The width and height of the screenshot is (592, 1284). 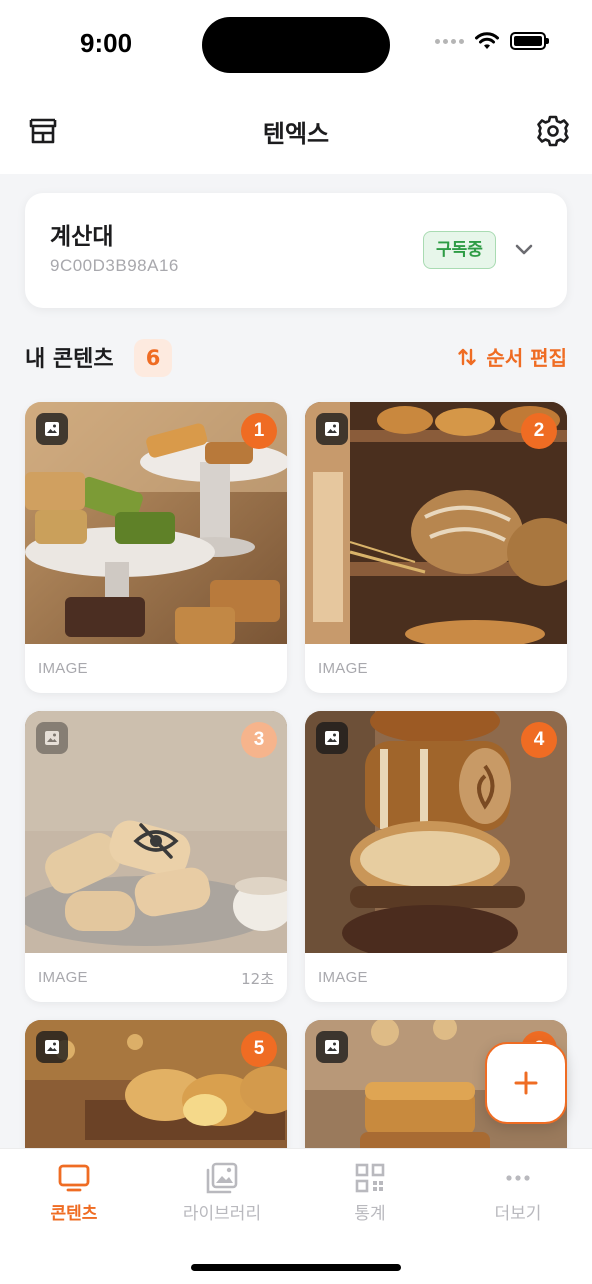 I want to click on content-card: 3 IMAGE 12초, so click(x=156, y=856).